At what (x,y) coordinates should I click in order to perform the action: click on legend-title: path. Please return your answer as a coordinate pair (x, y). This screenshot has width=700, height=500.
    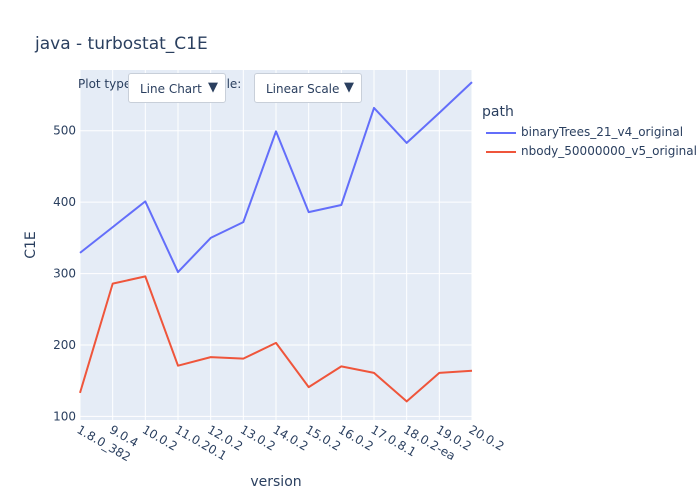
    Looking at the image, I should click on (498, 112).